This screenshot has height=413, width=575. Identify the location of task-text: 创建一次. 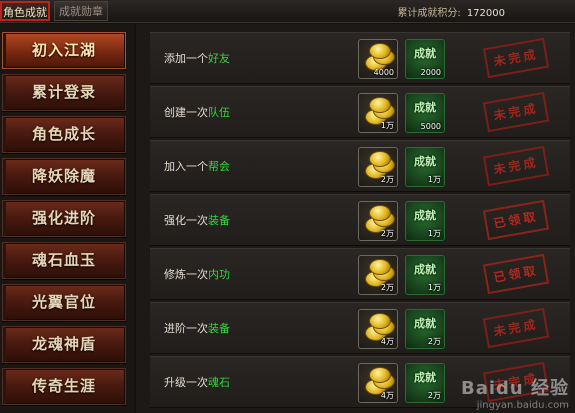
(186, 112).